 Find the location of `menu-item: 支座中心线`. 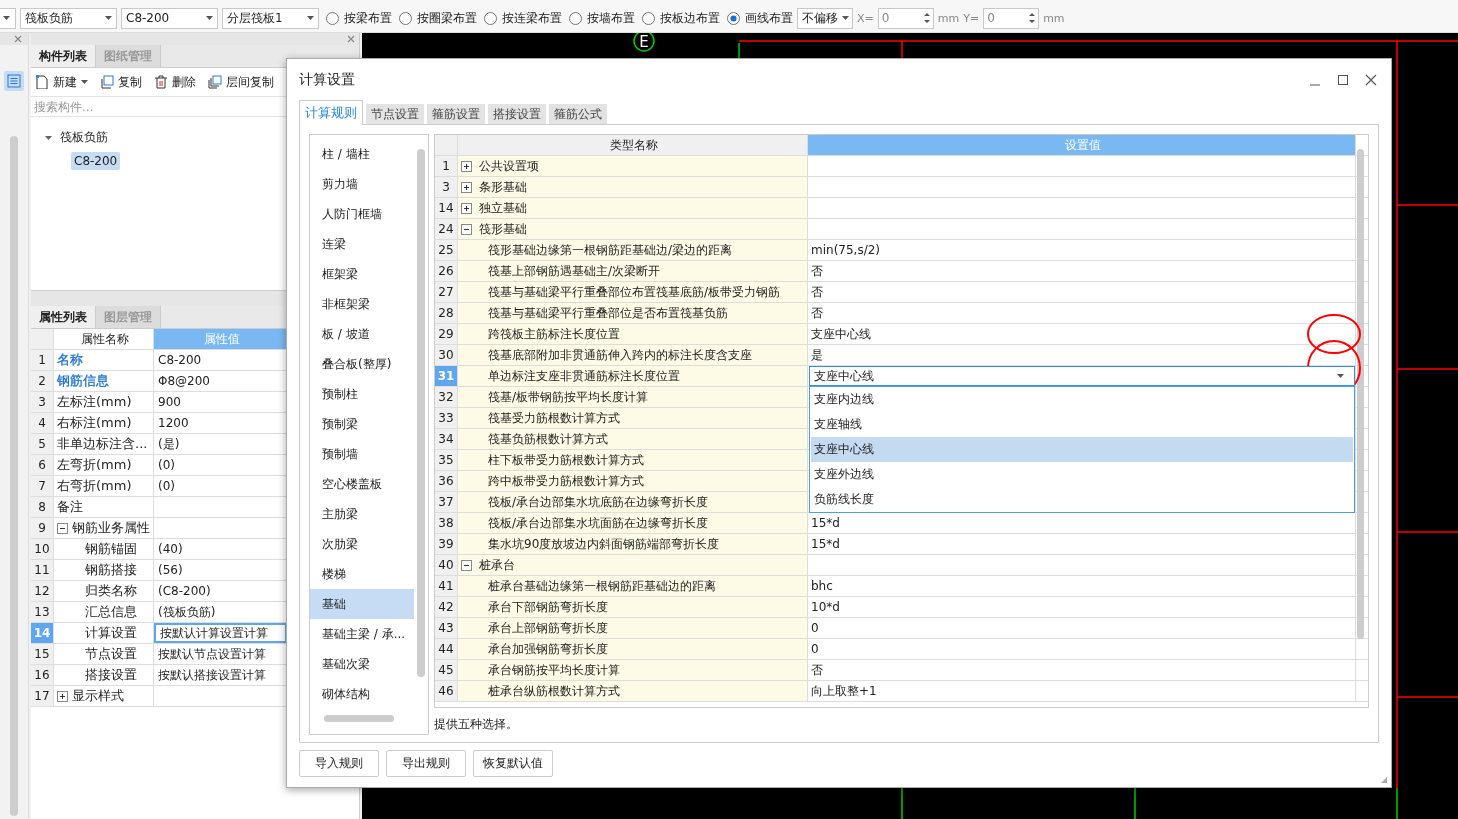

menu-item: 支座中心线 is located at coordinates (1082, 449).